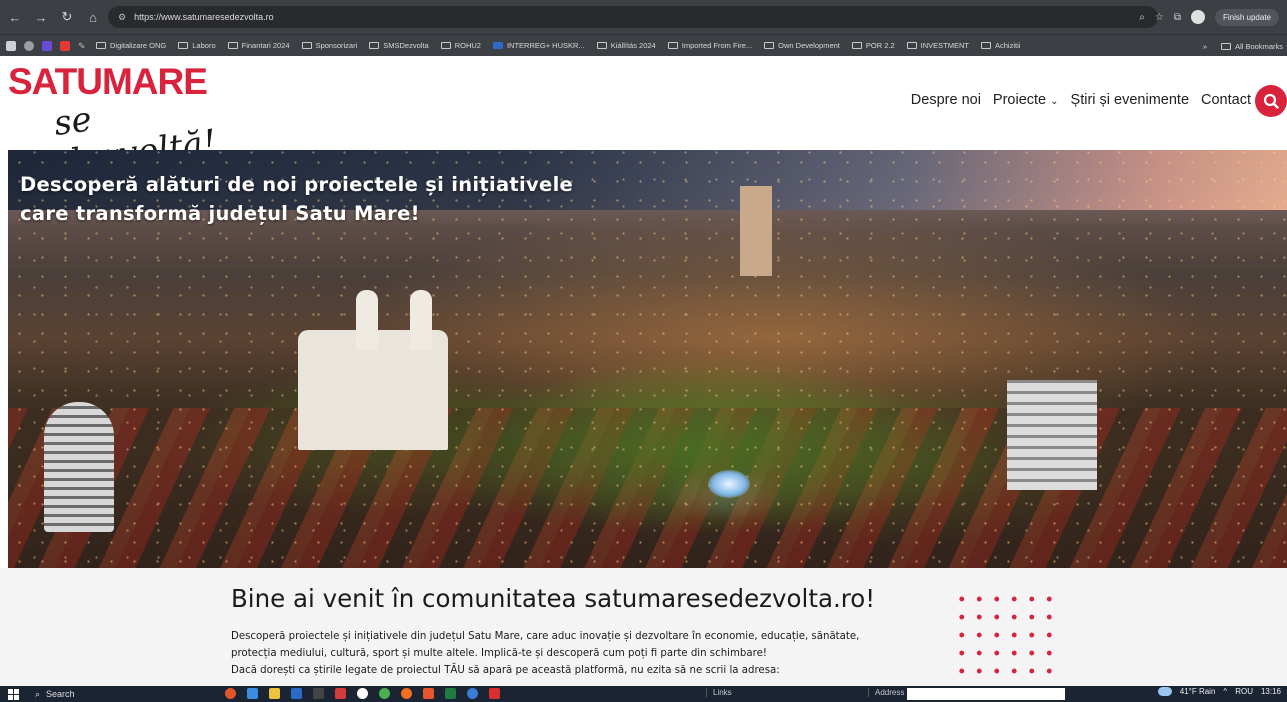 The image size is (1287, 702). I want to click on site-settings-icon: ⚙, so click(122, 17).